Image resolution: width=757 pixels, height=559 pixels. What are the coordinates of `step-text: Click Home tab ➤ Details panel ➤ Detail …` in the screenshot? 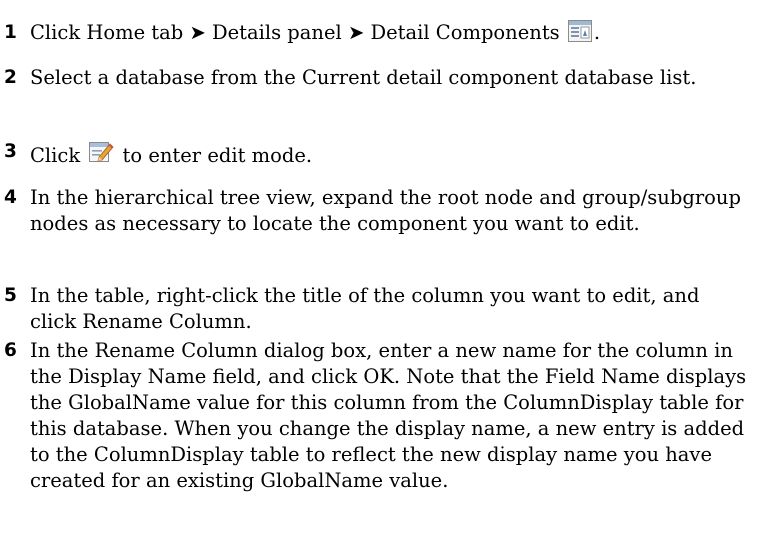 It's located at (295, 32).